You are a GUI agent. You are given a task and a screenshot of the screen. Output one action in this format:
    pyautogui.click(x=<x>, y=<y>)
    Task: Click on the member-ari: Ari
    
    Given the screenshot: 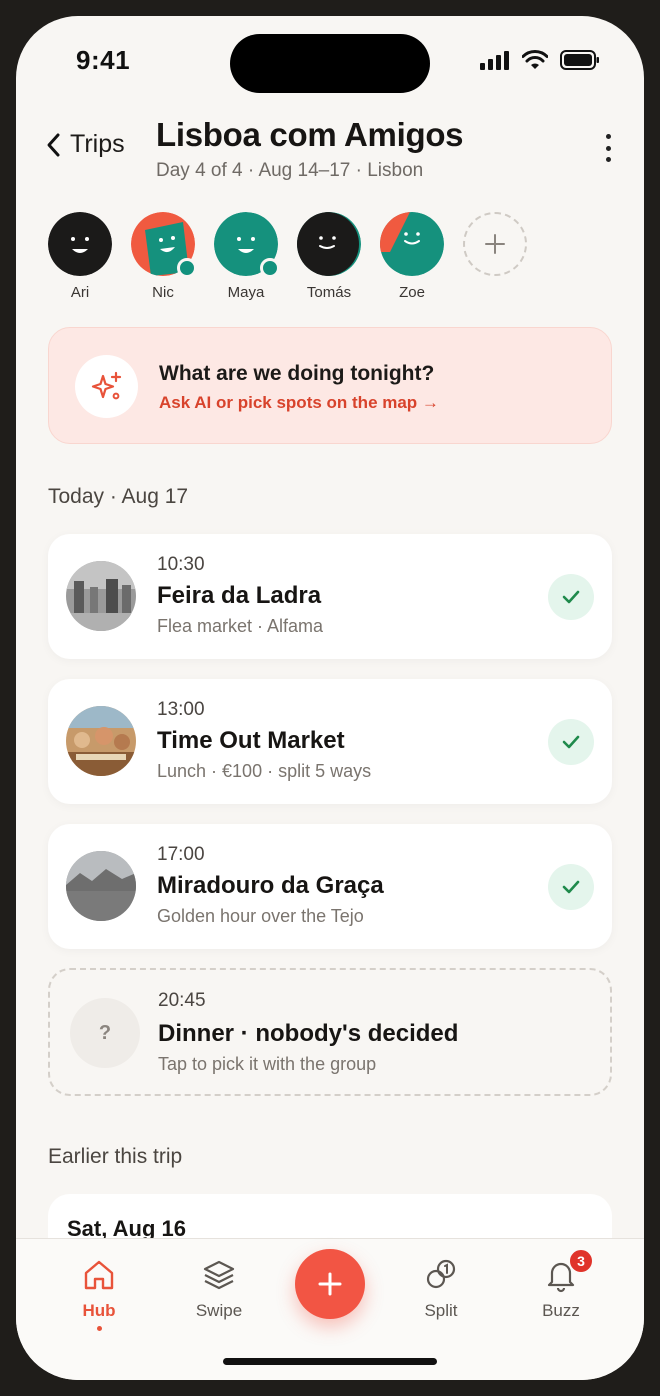 What is the action you would take?
    pyautogui.click(x=80, y=256)
    